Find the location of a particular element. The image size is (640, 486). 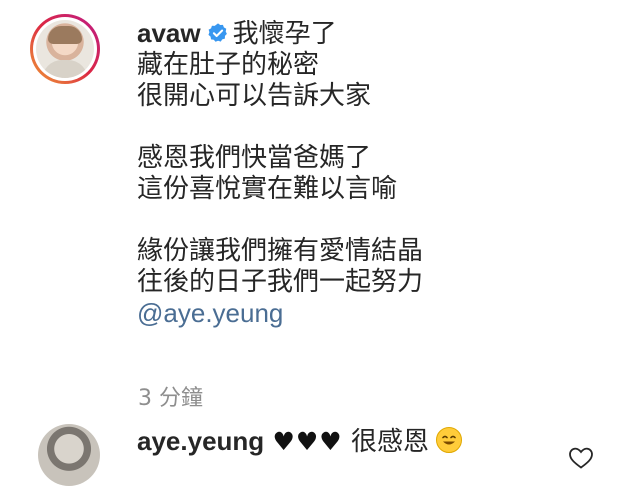

caption-line-1: 我懷孕了 is located at coordinates (284, 34).